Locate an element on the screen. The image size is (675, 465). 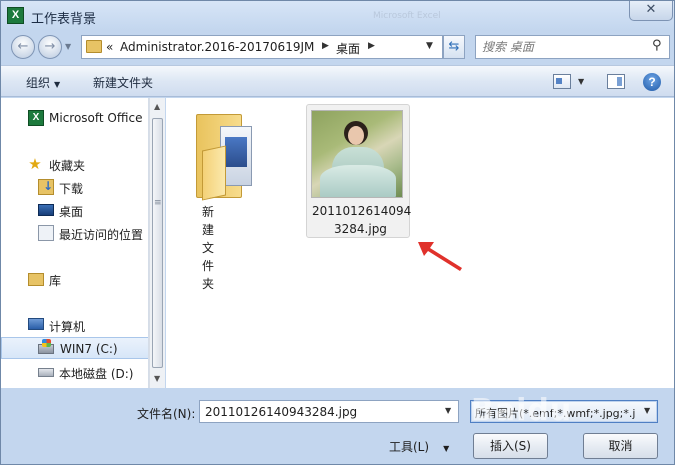
annotation-arrow-icon is located at coordinates (440, 256).